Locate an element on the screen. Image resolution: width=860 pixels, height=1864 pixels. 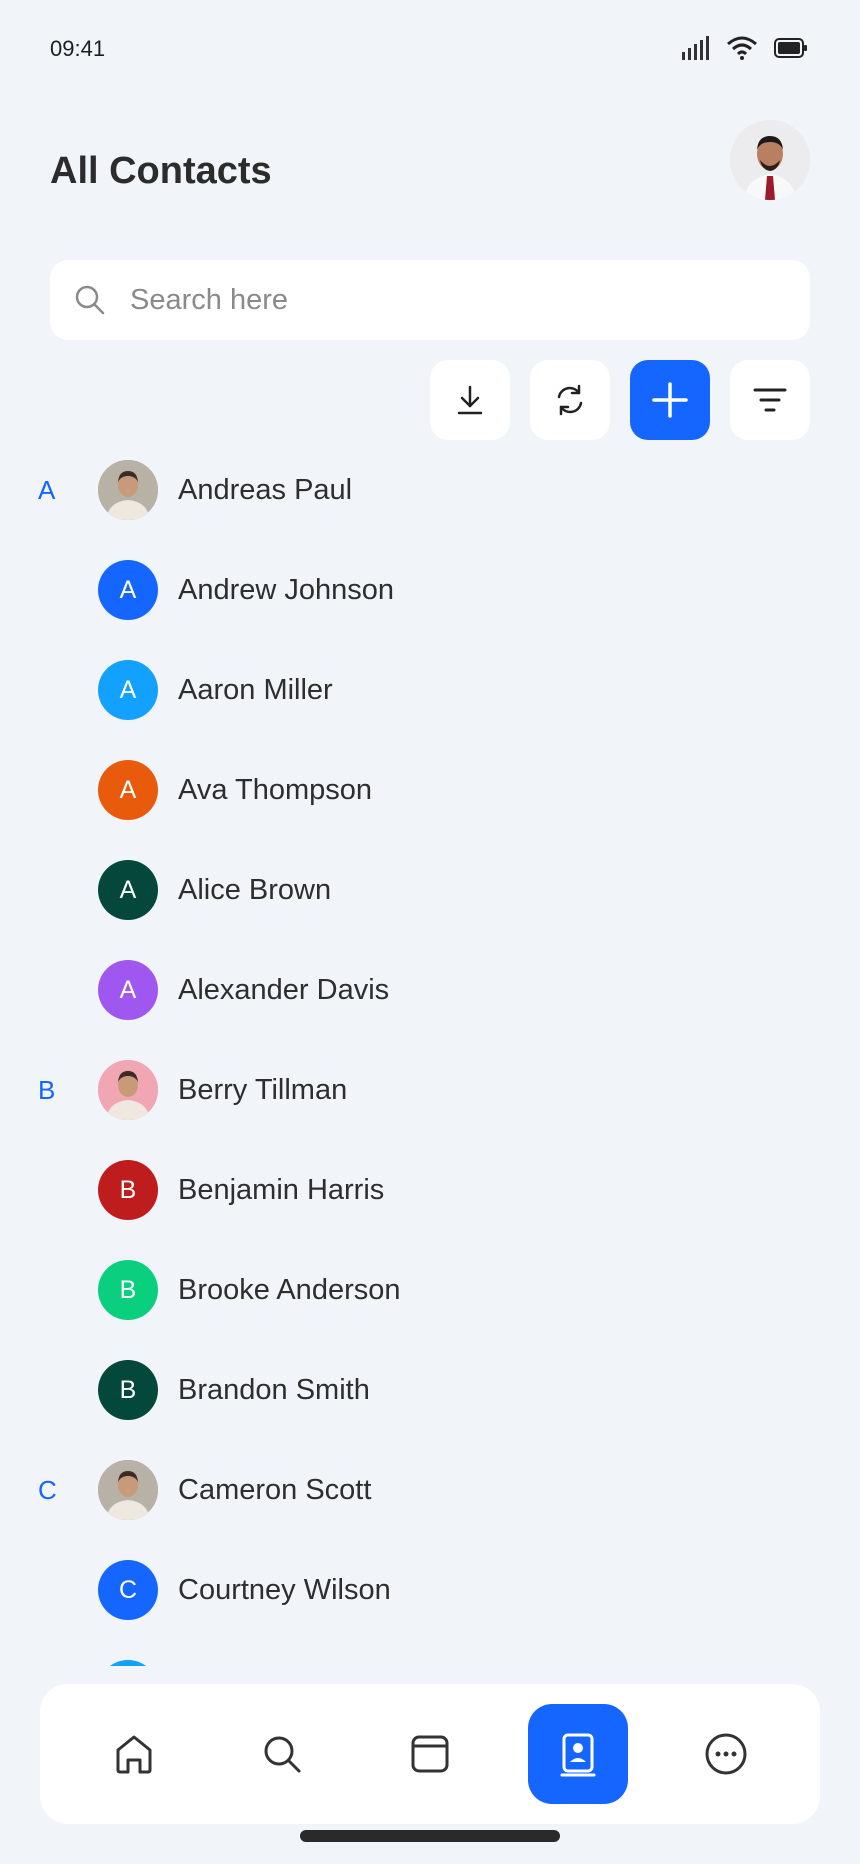
contact-name: Brooke Anderson is located at coordinates (289, 1289).